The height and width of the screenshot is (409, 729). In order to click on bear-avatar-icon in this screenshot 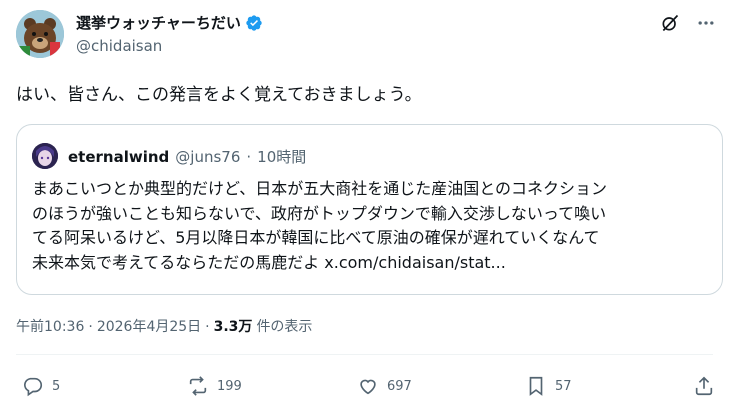, I will do `click(40, 34)`.